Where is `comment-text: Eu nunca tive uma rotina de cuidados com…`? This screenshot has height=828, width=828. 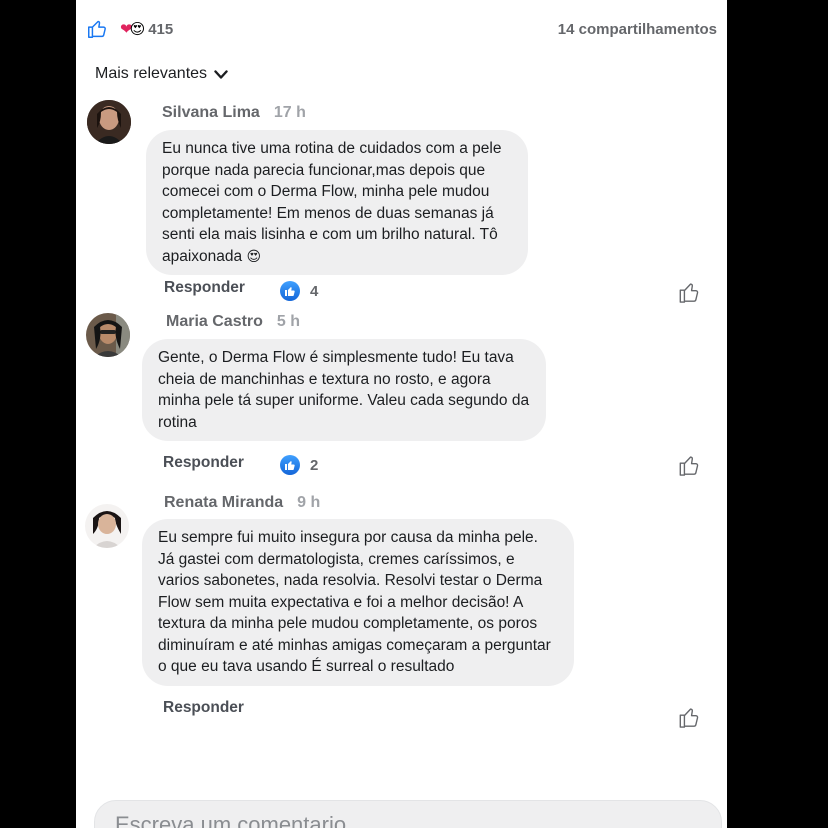
comment-text: Eu nunca tive uma rotina de cuidados com… is located at coordinates (332, 202).